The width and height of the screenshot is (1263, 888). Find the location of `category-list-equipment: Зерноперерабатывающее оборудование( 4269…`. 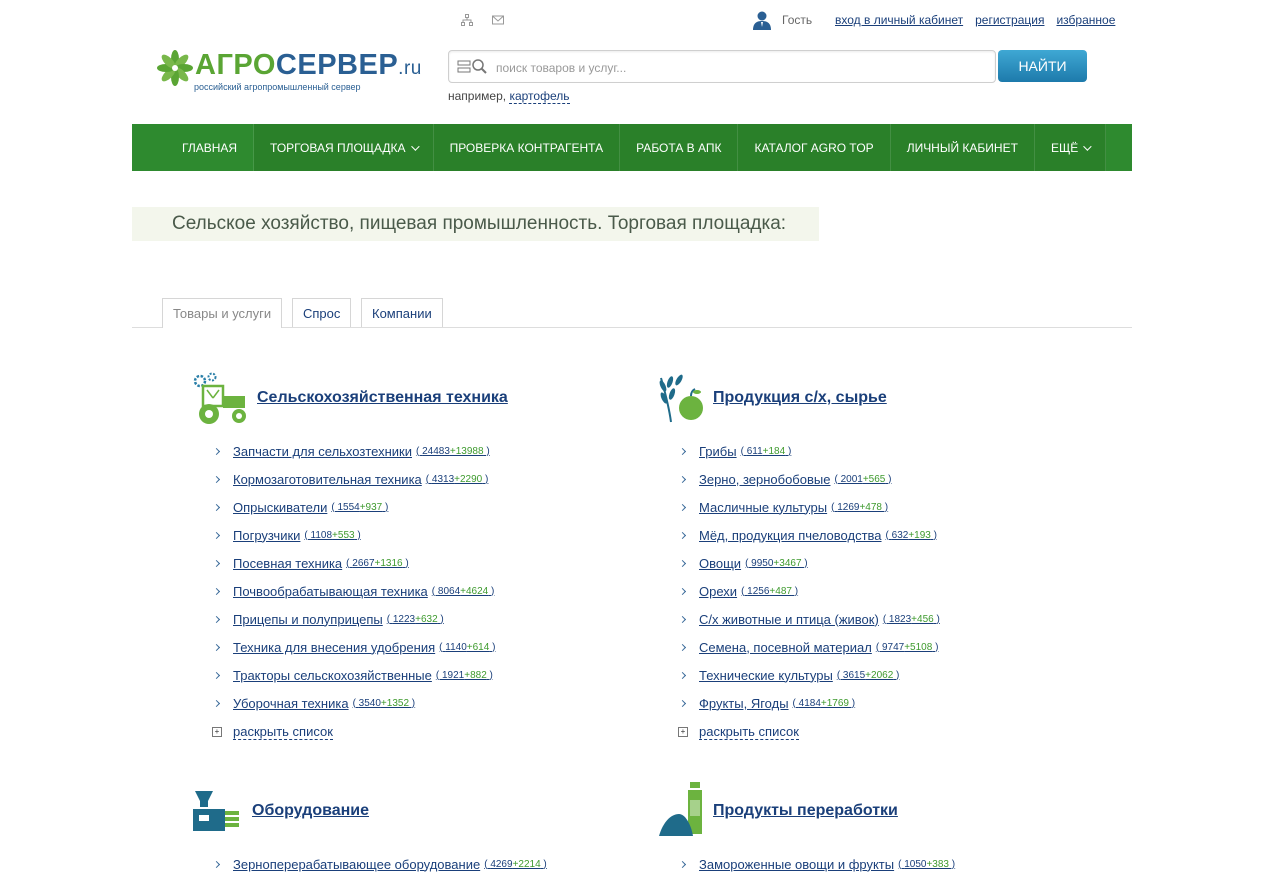

category-list-equipment: Зерноперерабатывающее оборудование( 4269… is located at coordinates (379, 864).